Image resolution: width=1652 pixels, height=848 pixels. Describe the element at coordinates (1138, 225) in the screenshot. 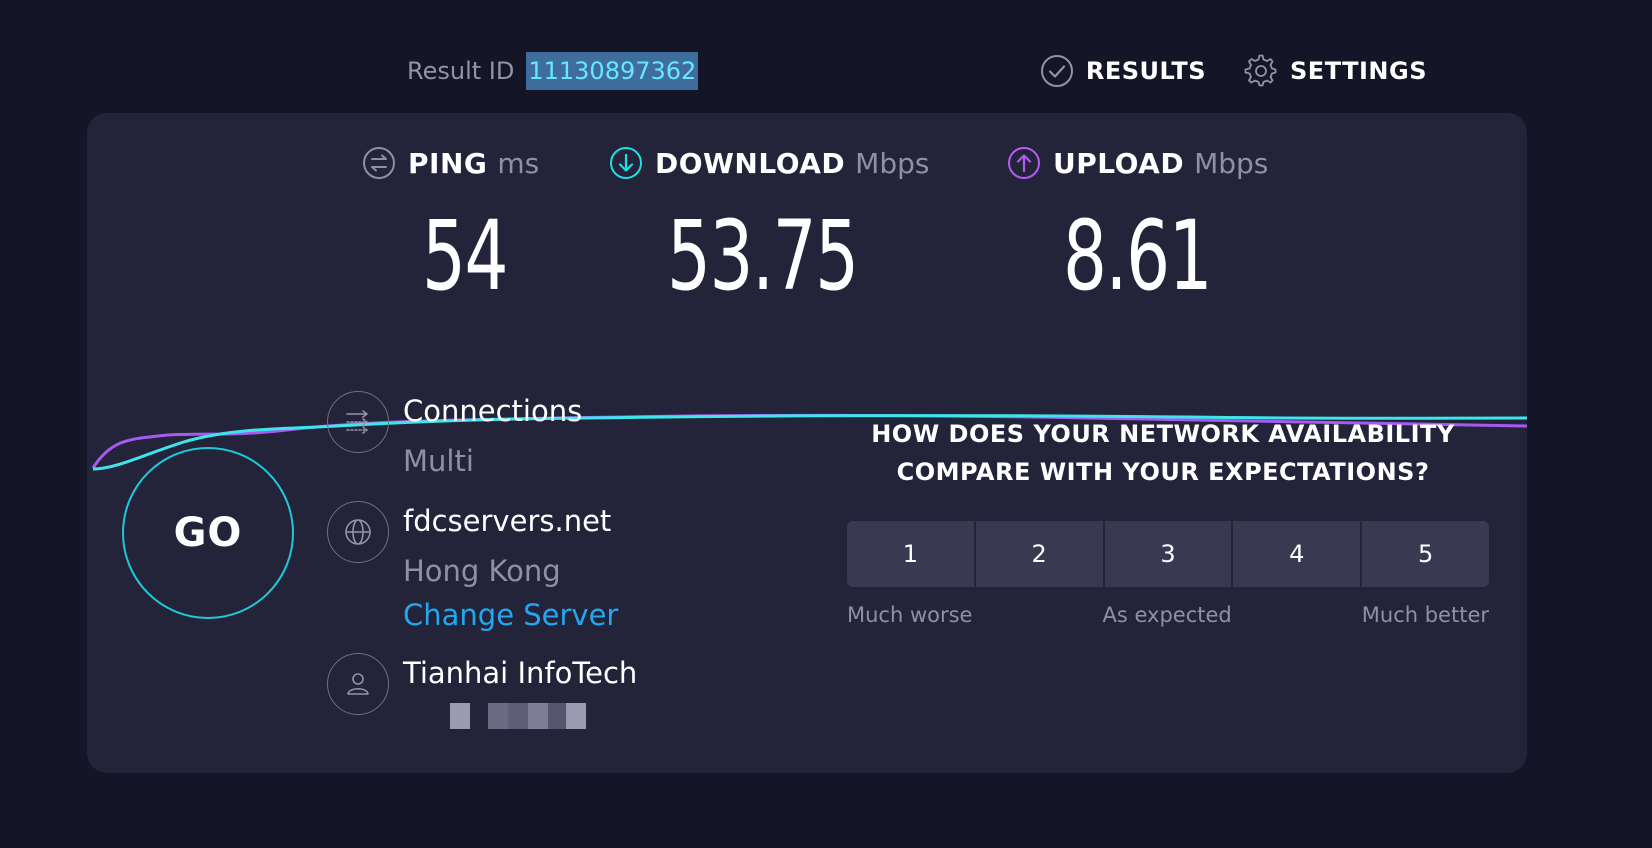

I see `upload-metric: UPLOAD Mbps 8.61` at that location.